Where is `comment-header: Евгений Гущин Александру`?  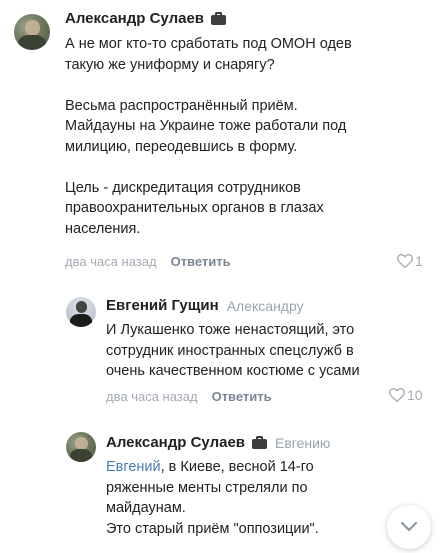
comment-header: Евгений Гущин Александру is located at coordinates (205, 305).